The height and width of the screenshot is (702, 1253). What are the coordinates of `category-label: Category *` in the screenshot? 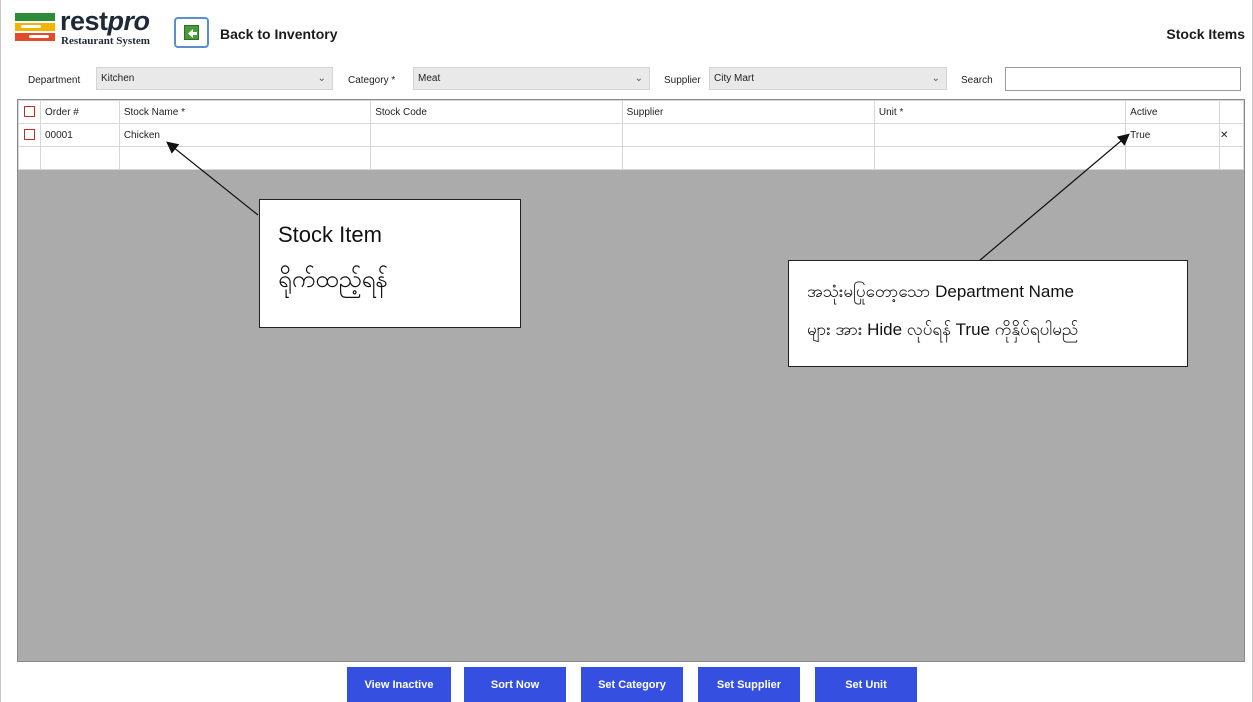 It's located at (372, 80).